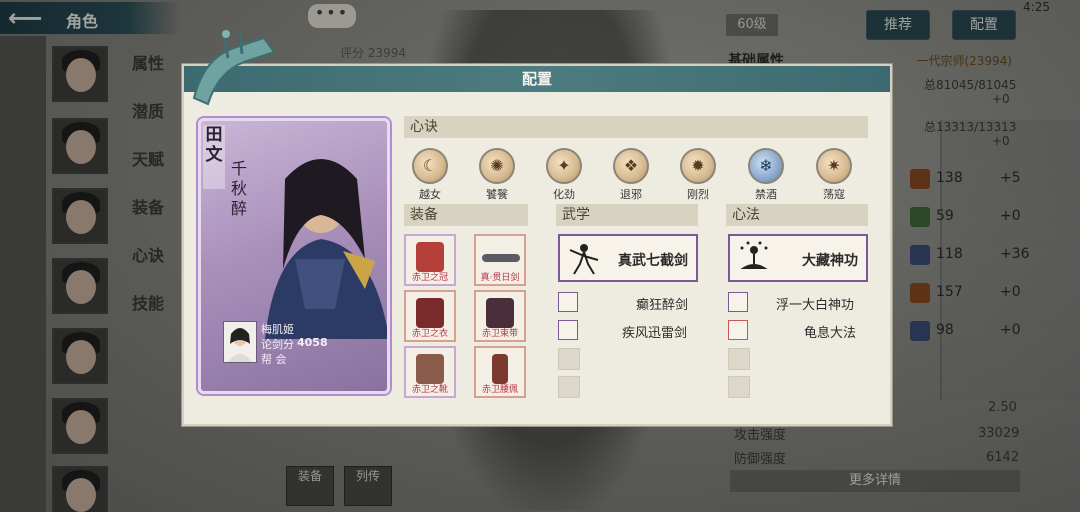 The width and height of the screenshot is (1080, 512). What do you see at coordinates (830, 261) in the screenshot?
I see `xinfa-main-name: 大藏神功` at bounding box center [830, 261].